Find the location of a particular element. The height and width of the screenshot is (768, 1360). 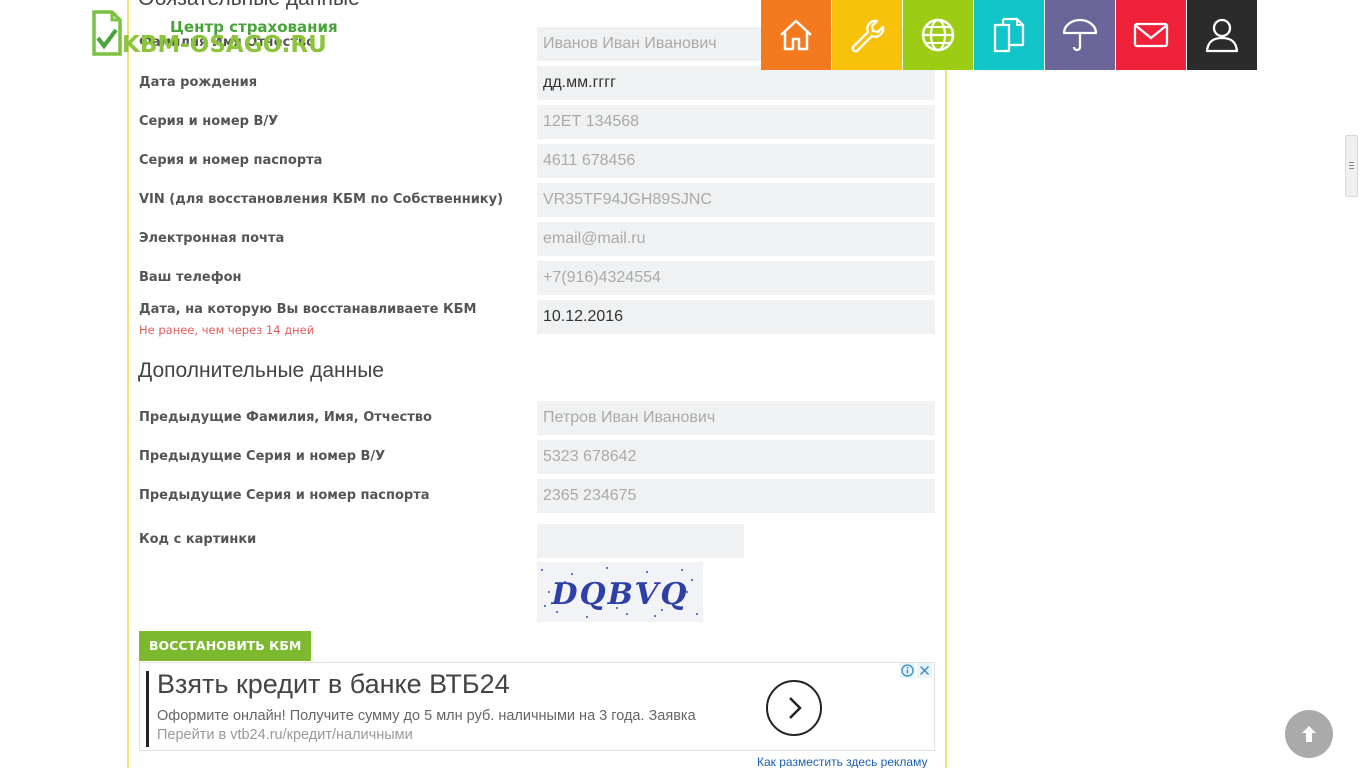

nav-insurance is located at coordinates (1080, 35).